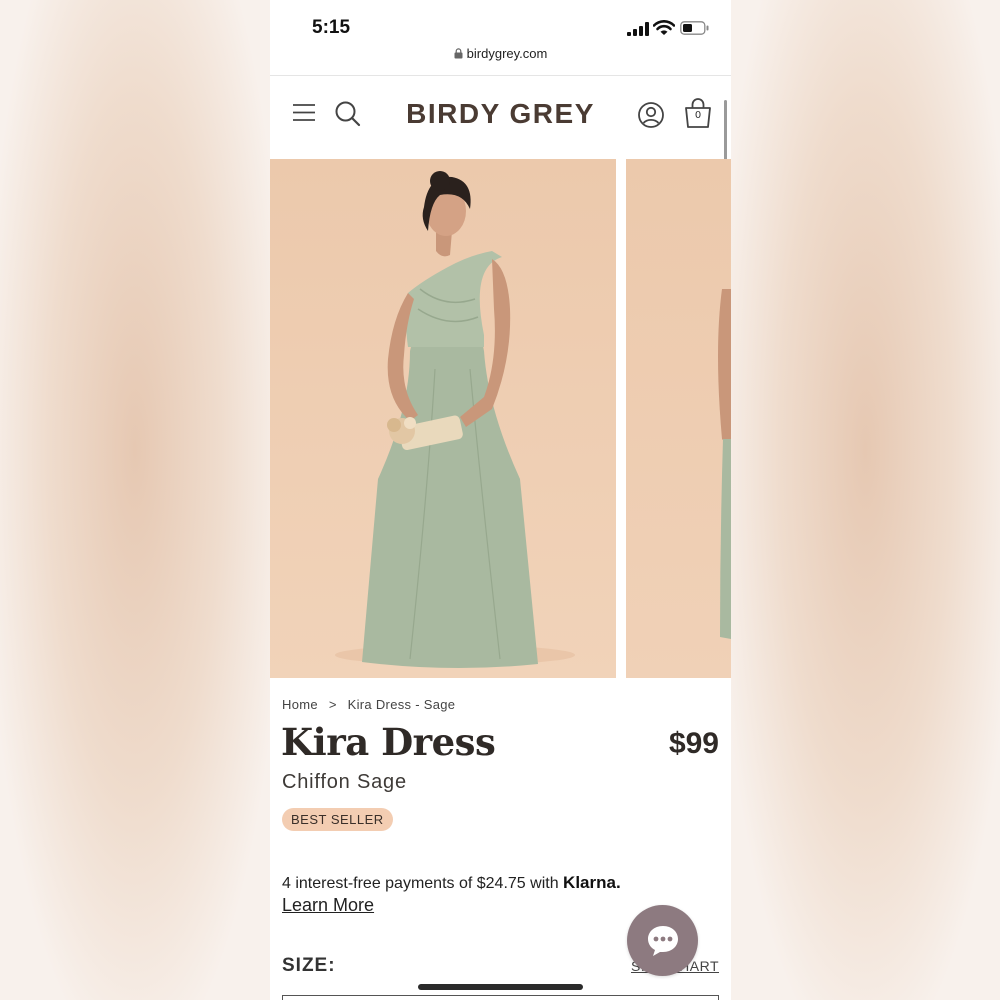 The image size is (1000, 1000). I want to click on battery-icon, so click(694, 28).